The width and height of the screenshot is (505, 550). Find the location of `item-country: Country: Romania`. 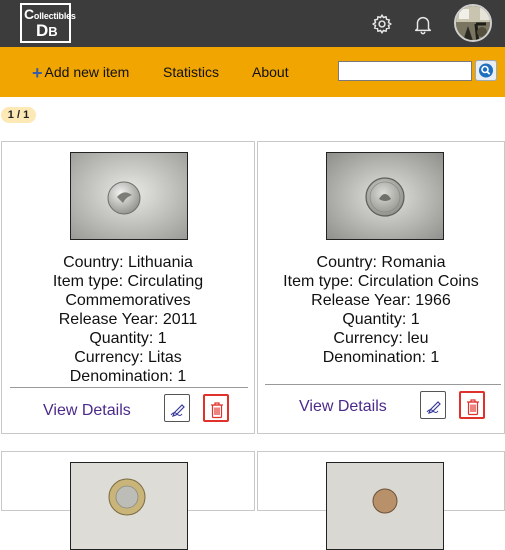

item-country: Country: Romania is located at coordinates (381, 262).